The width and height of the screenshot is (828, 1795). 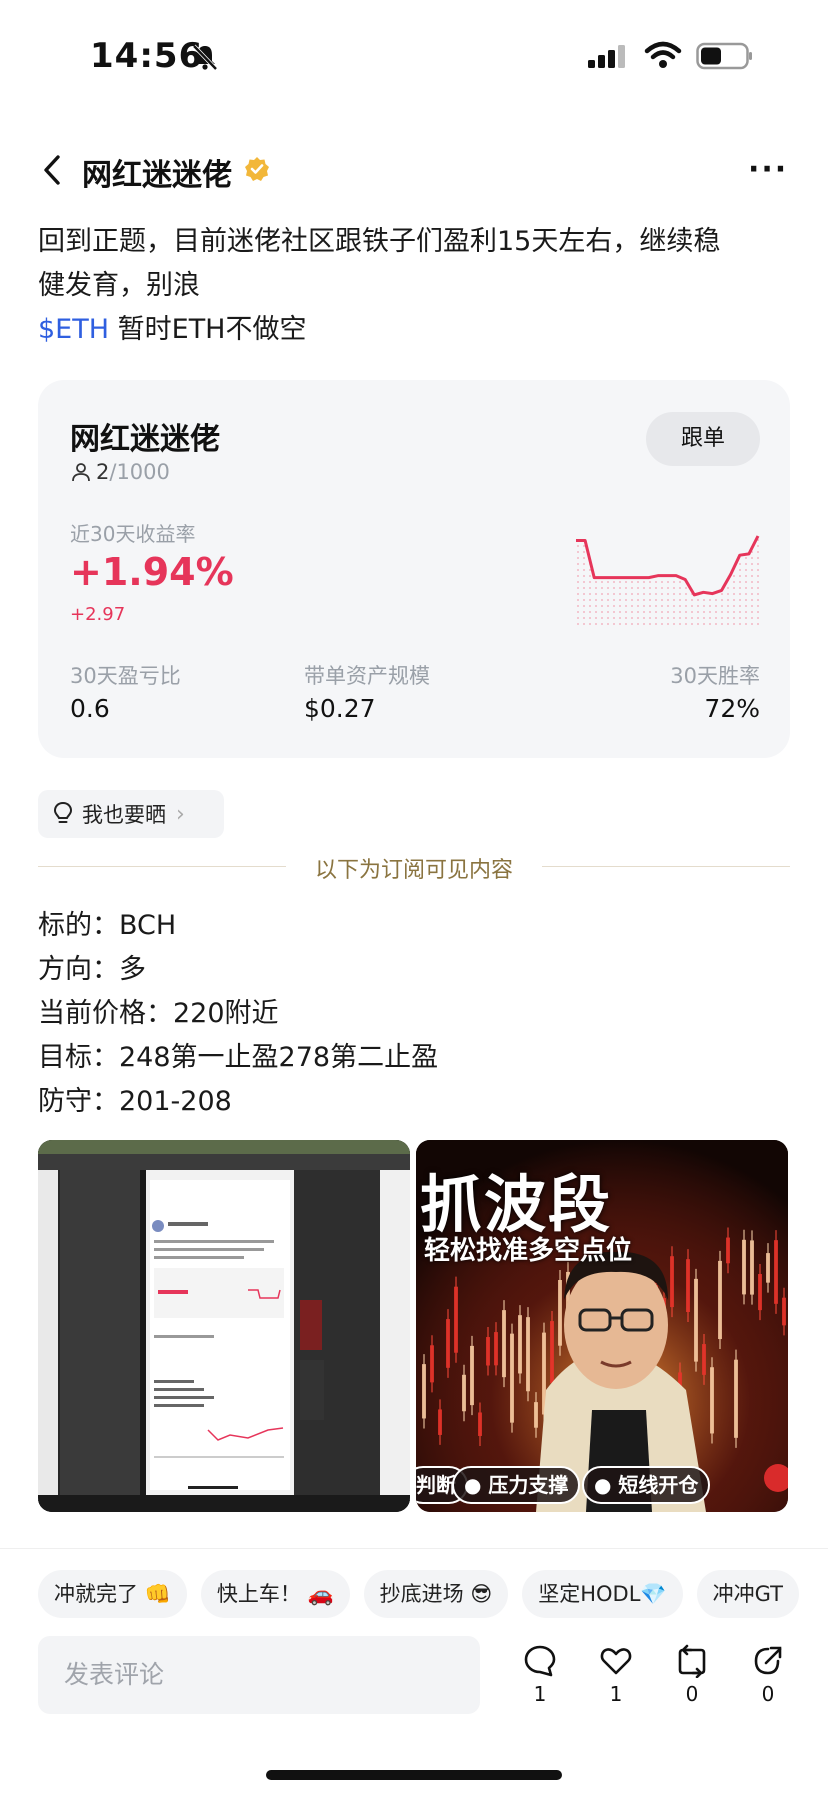 I want to click on quick-reply-chip: 快上车！ 🚗, so click(x=275, y=1594).